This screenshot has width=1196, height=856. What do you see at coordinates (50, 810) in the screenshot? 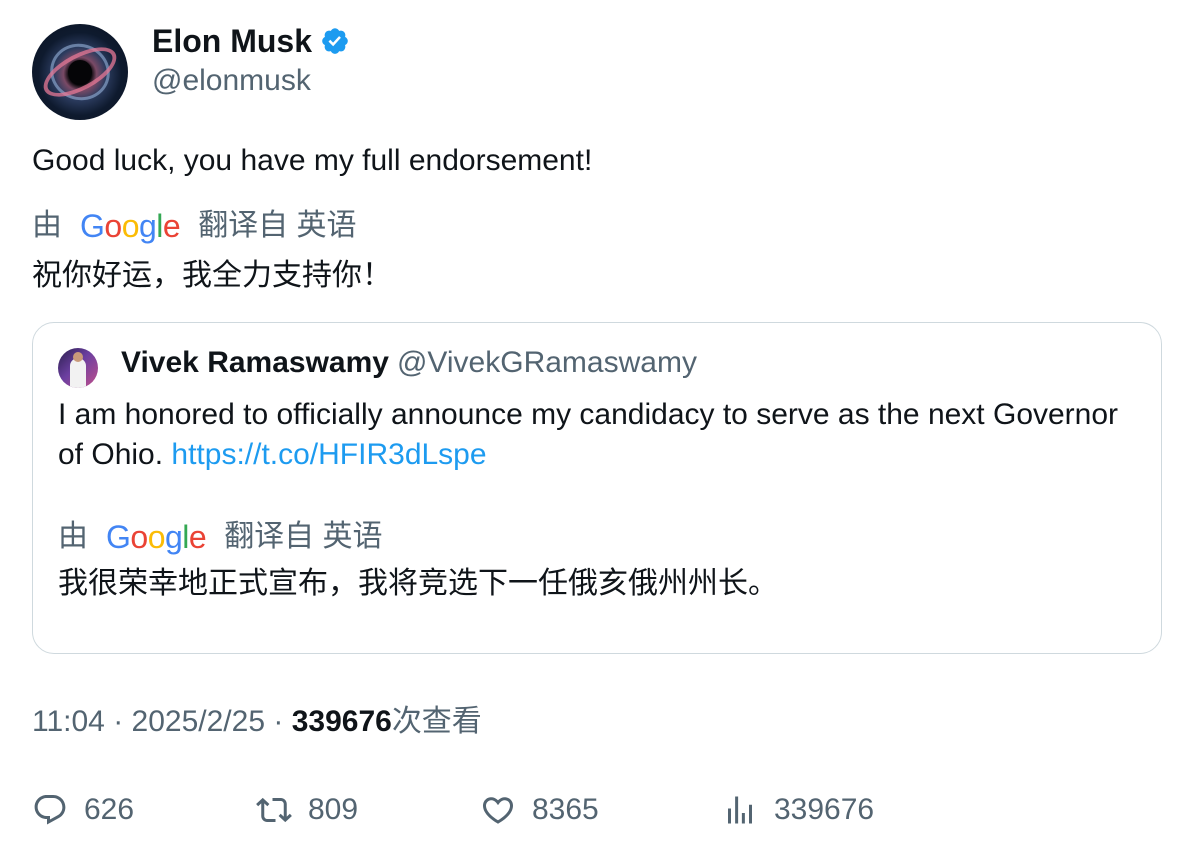
I see `reply-icon` at bounding box center [50, 810].